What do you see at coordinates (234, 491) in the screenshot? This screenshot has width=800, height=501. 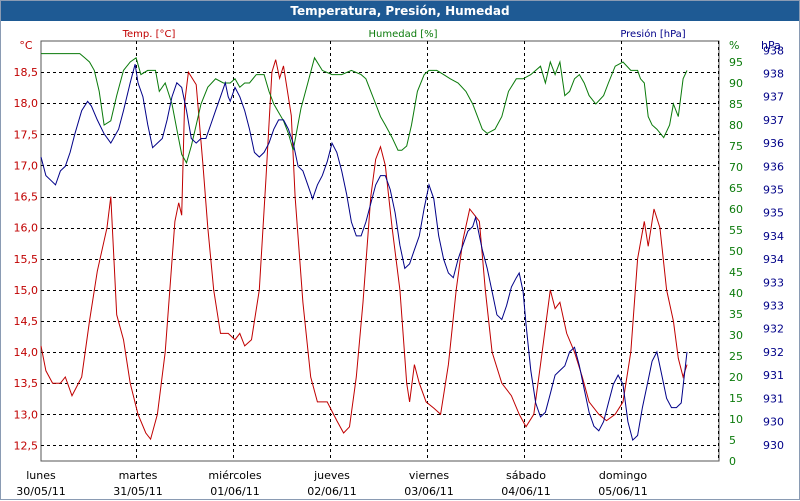 I see `x-tick-date: 01/06/11` at bounding box center [234, 491].